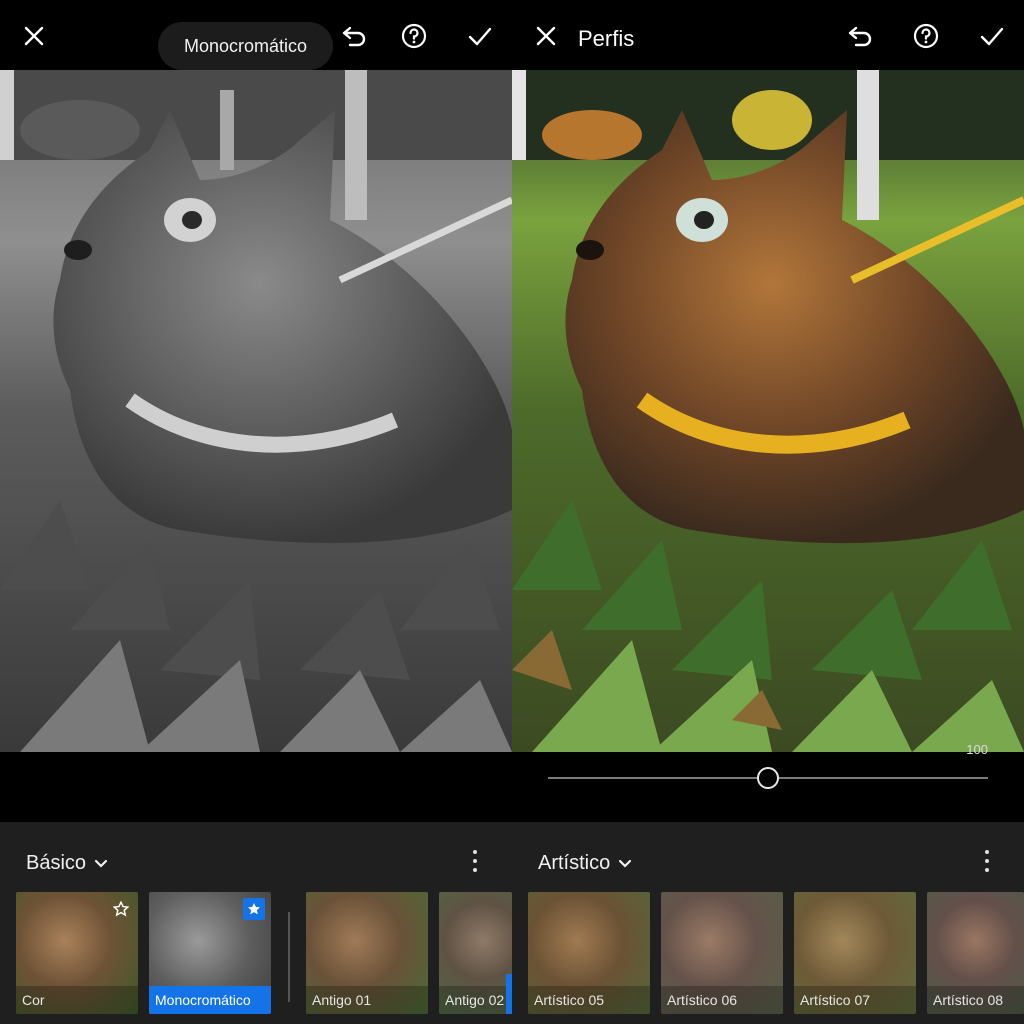 This screenshot has height=1024, width=1024. I want to click on profile-tooltip: Monocromático, so click(246, 46).